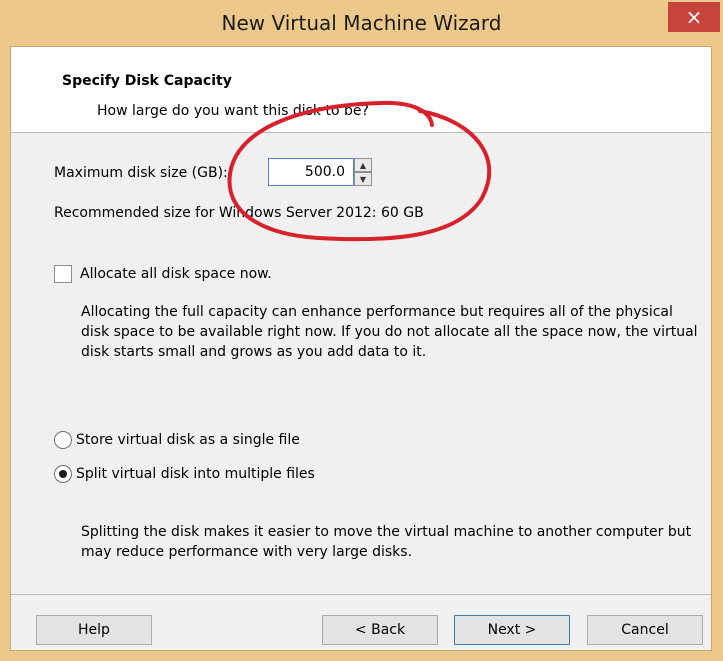 The width and height of the screenshot is (723, 661). Describe the element at coordinates (195, 474) in the screenshot. I see `multiple-files-label: Split virtual disk into multiple files` at that location.